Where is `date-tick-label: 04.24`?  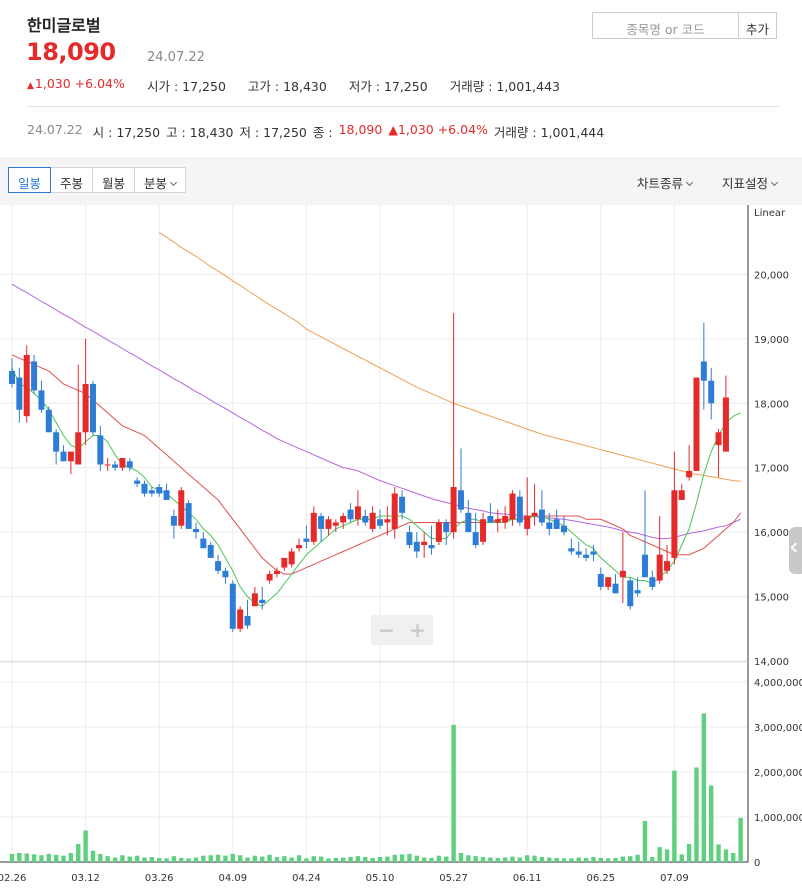 date-tick-label: 04.24 is located at coordinates (306, 878).